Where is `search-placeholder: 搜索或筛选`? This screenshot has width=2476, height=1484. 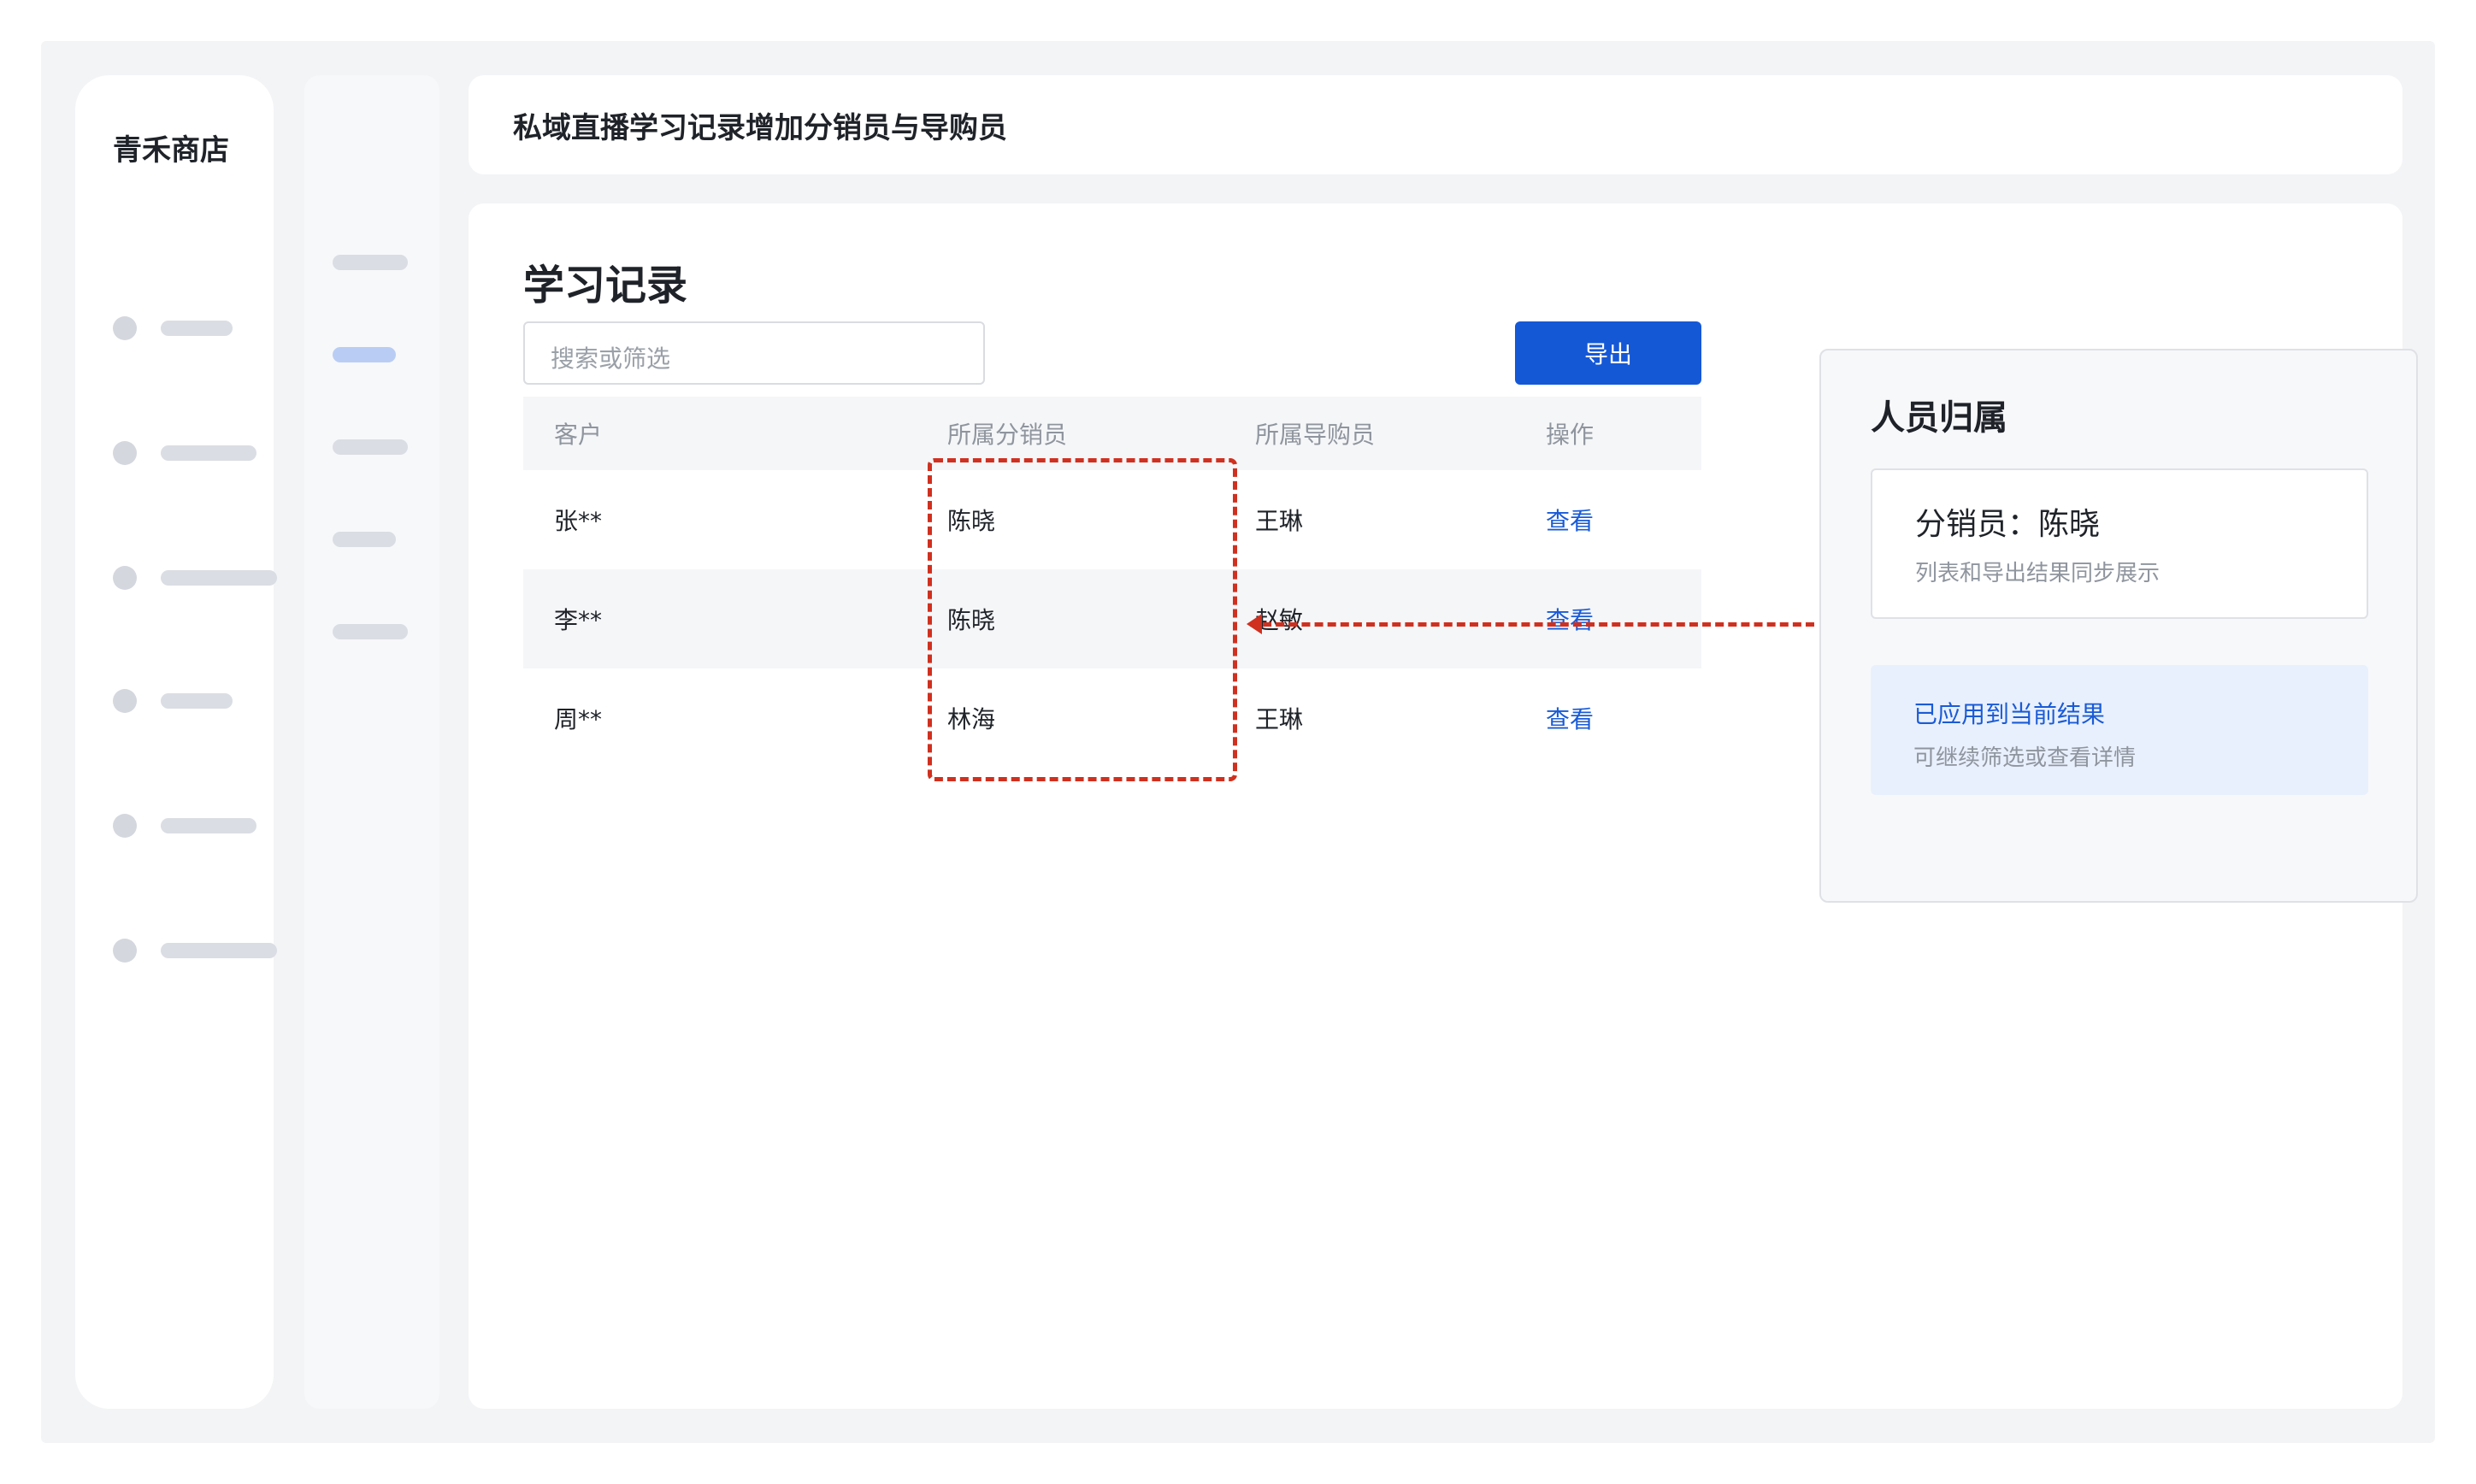
search-placeholder: 搜索或筛选 is located at coordinates (611, 358).